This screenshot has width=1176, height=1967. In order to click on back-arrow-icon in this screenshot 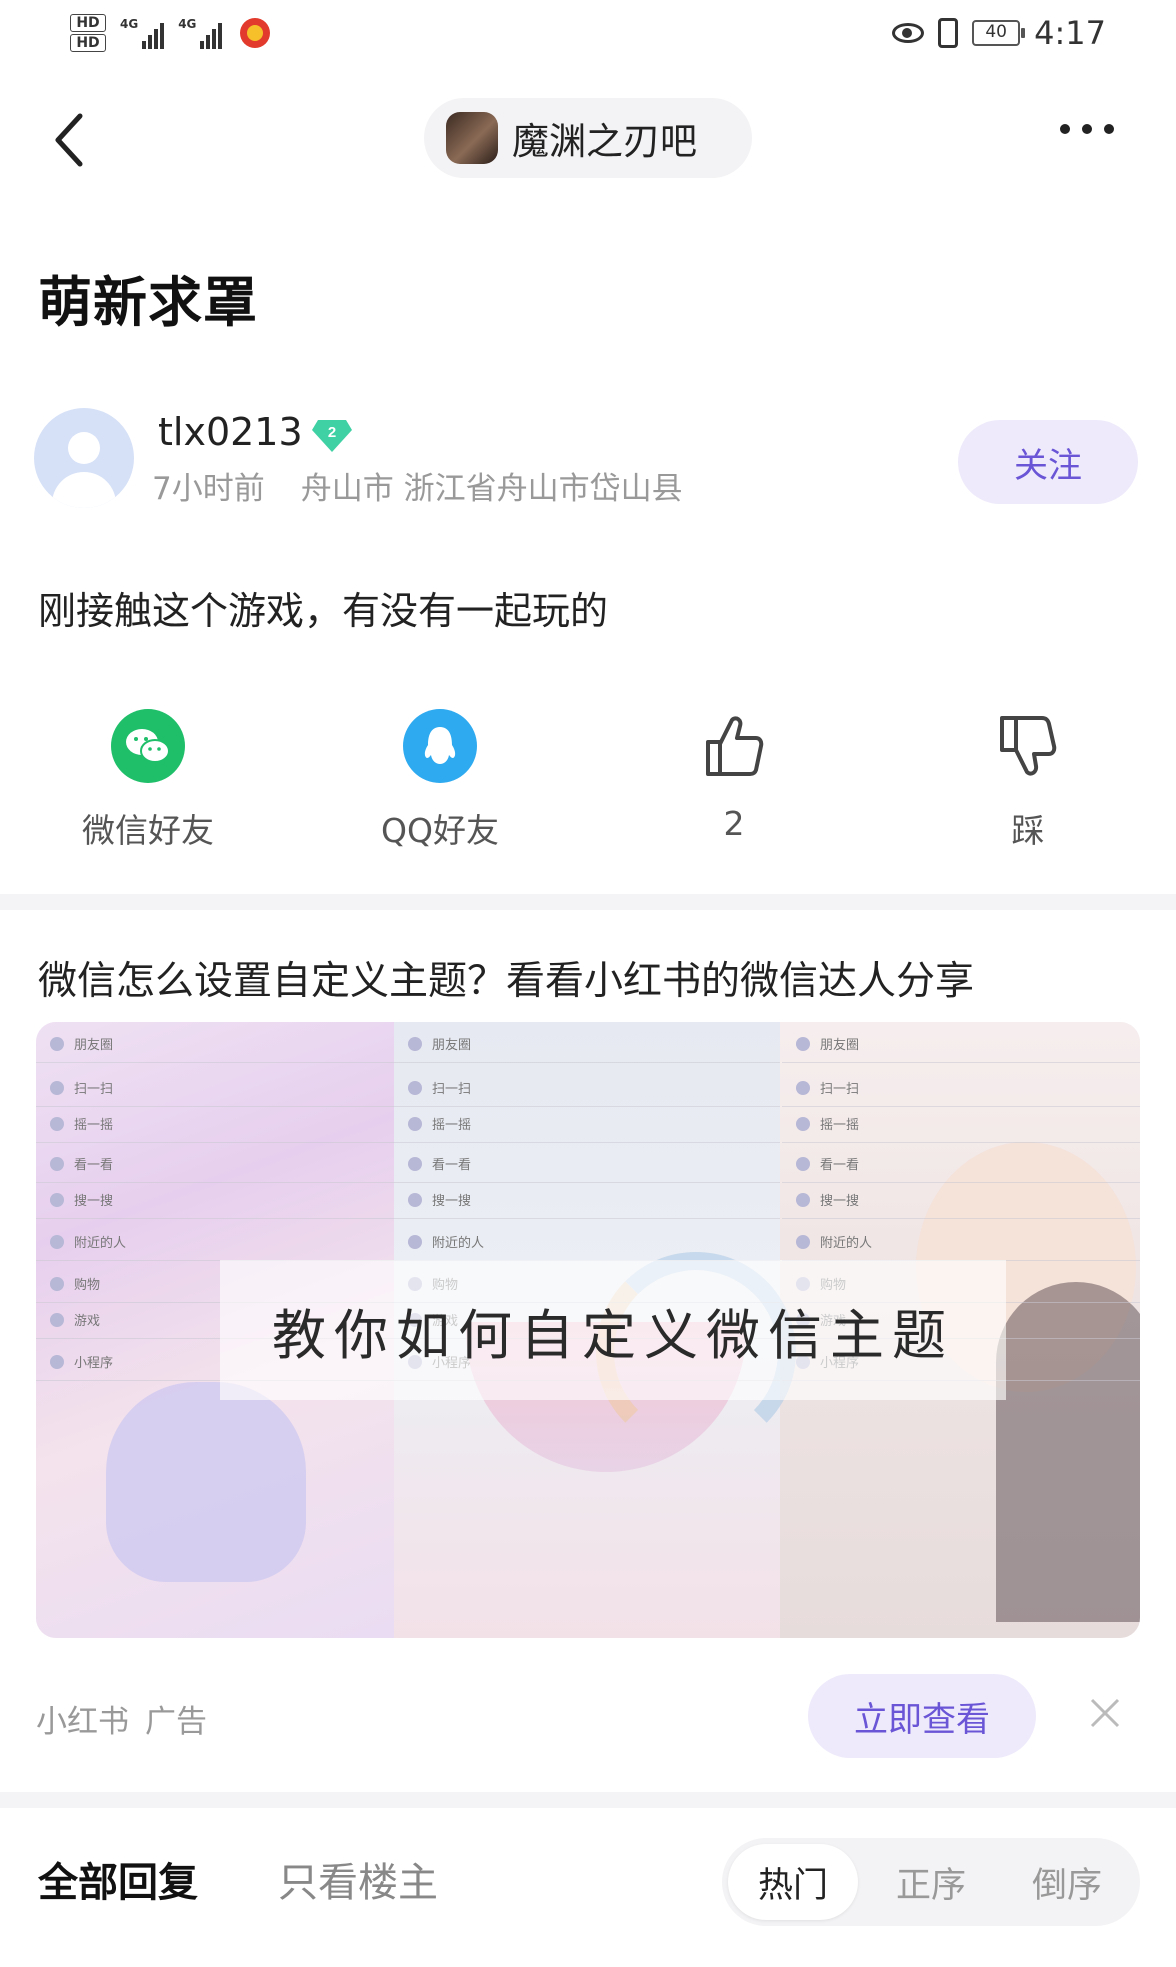, I will do `click(70, 140)`.